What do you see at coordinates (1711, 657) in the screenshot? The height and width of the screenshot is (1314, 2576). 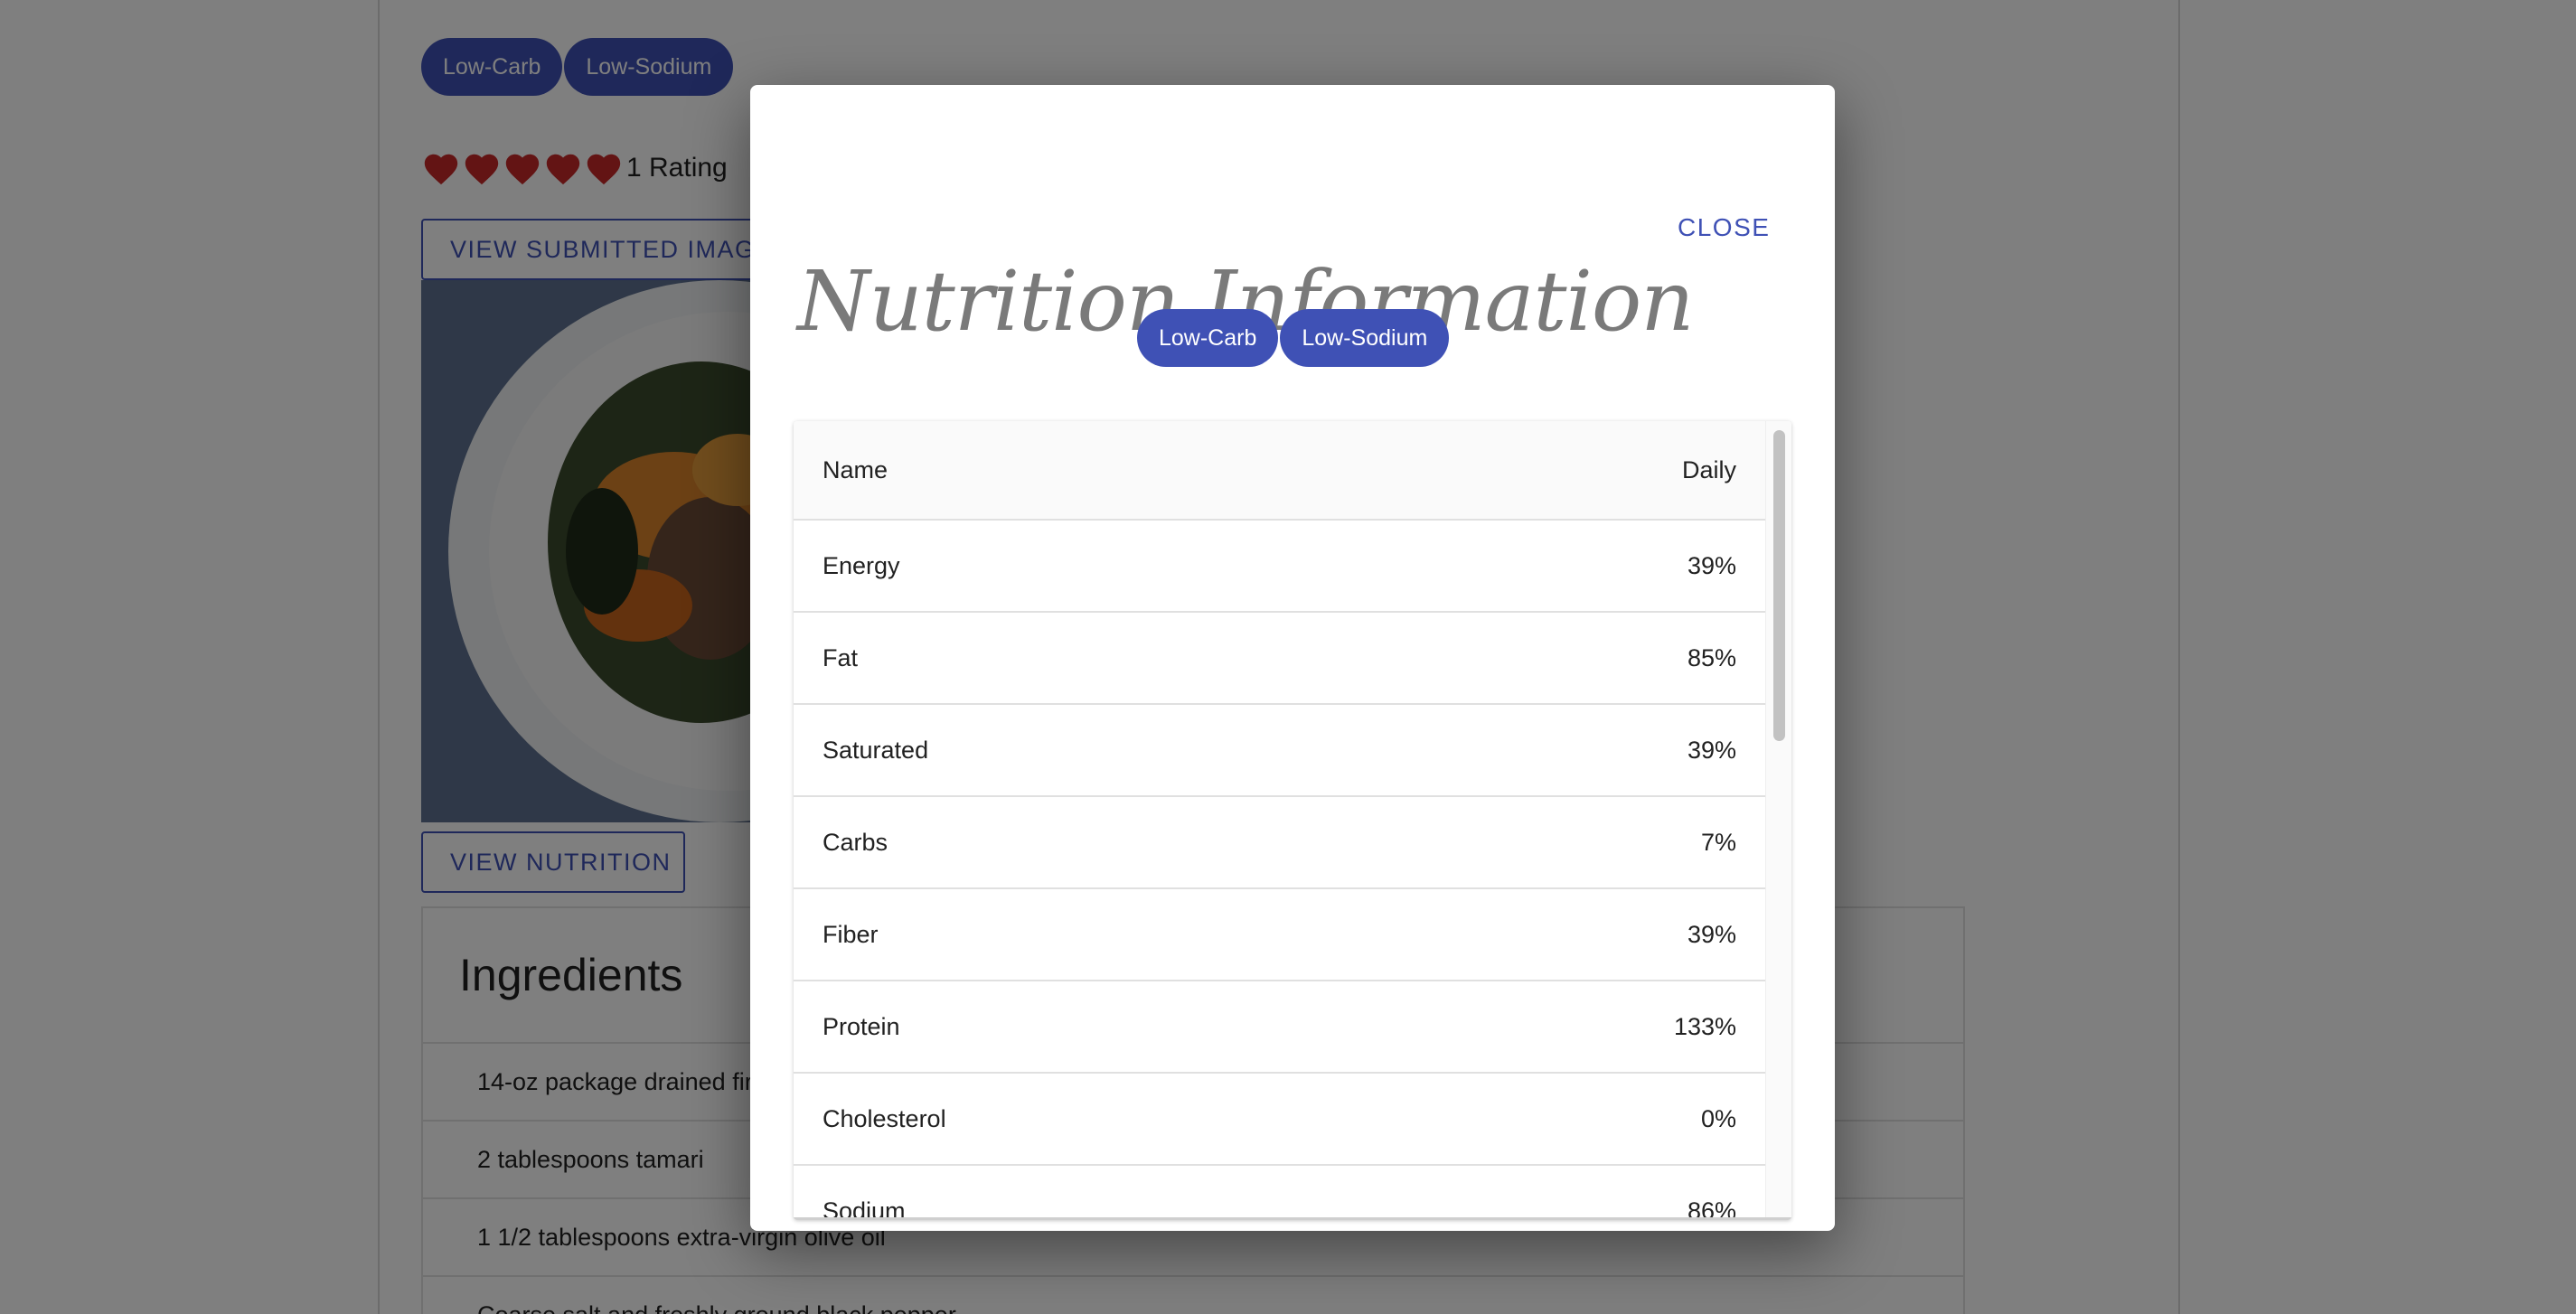 I see `nutrient-daily: 85%` at bounding box center [1711, 657].